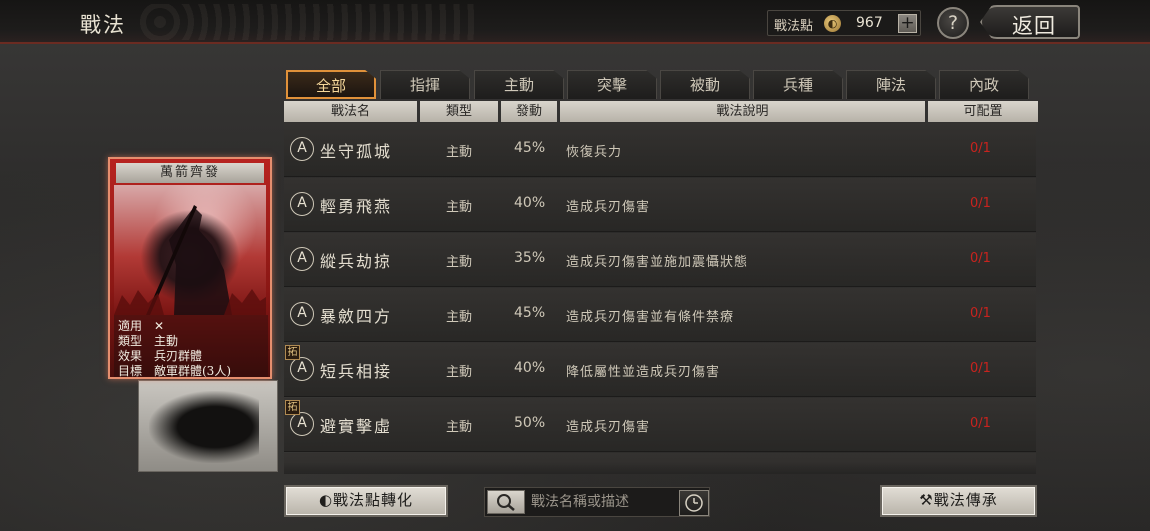 The image size is (1150, 531). What do you see at coordinates (660, 205) in the screenshot?
I see `table-row: A 輕勇飛燕 主動 40% 造成兵刃傷害 0/1` at bounding box center [660, 205].